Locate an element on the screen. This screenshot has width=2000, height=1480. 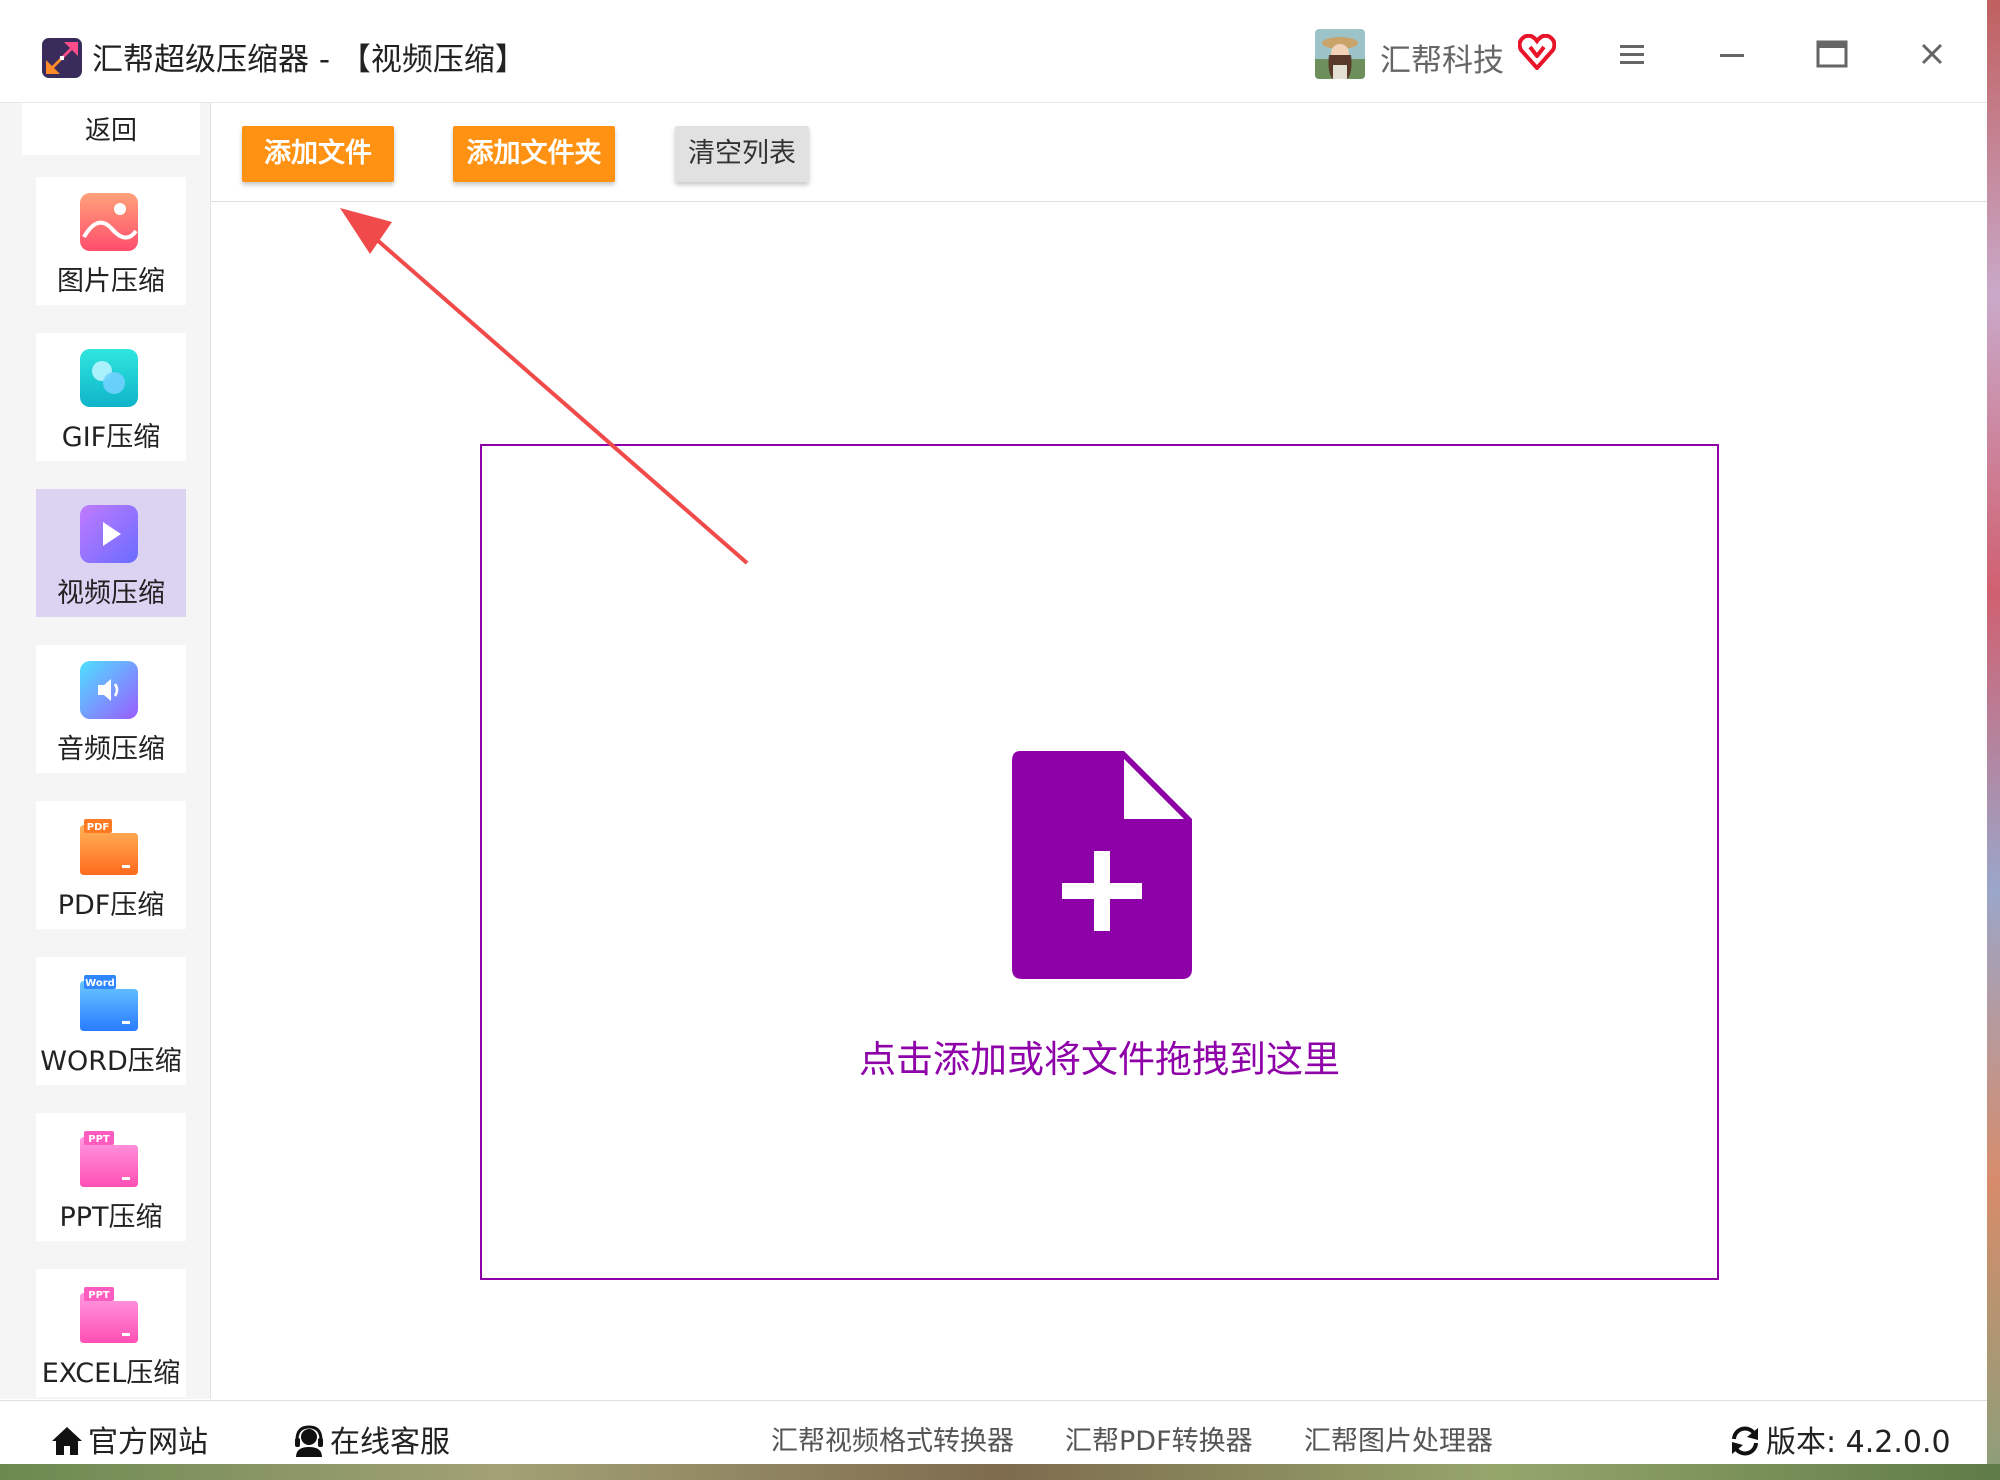
video-play-icon is located at coordinates (109, 534).